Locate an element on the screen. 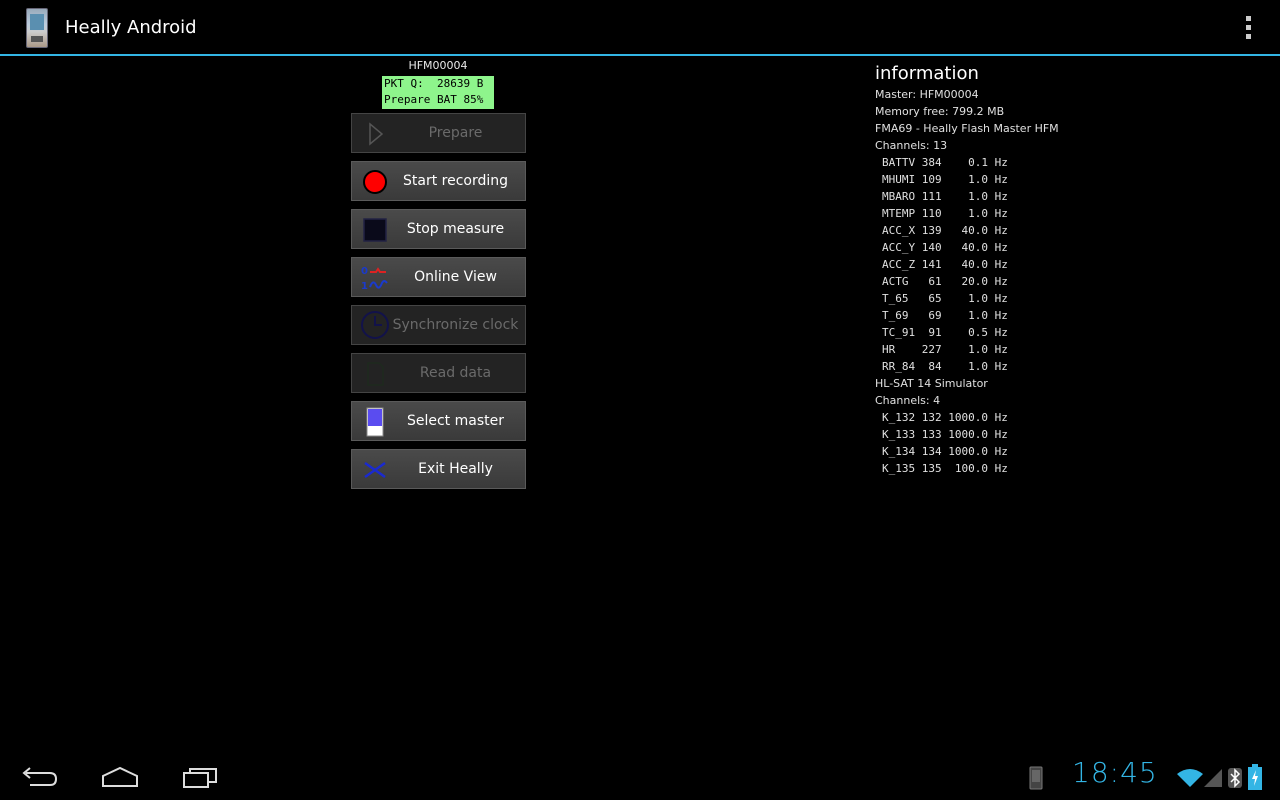 This screenshot has width=1280, height=800. channel-row: K_133 133 1000.0 Hz is located at coordinates (945, 434).